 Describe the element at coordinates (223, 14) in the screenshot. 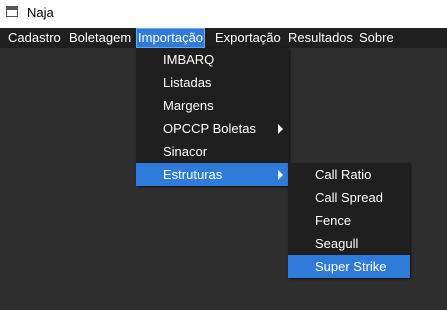

I see `title-bar: Naja` at that location.